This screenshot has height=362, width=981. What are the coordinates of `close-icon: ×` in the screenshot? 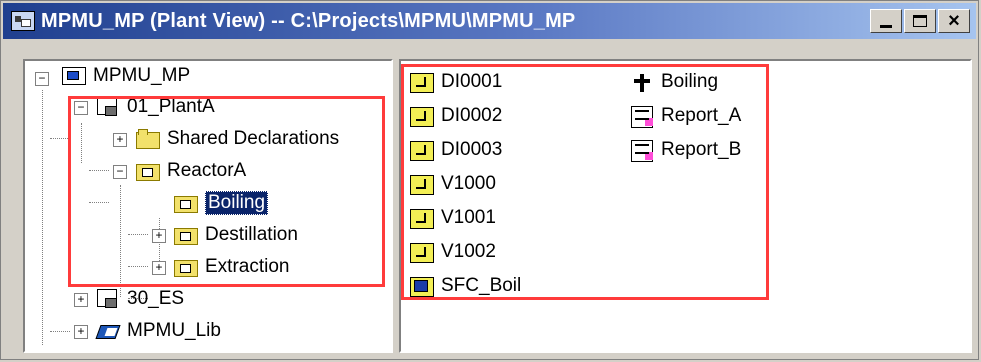 It's located at (954, 20).